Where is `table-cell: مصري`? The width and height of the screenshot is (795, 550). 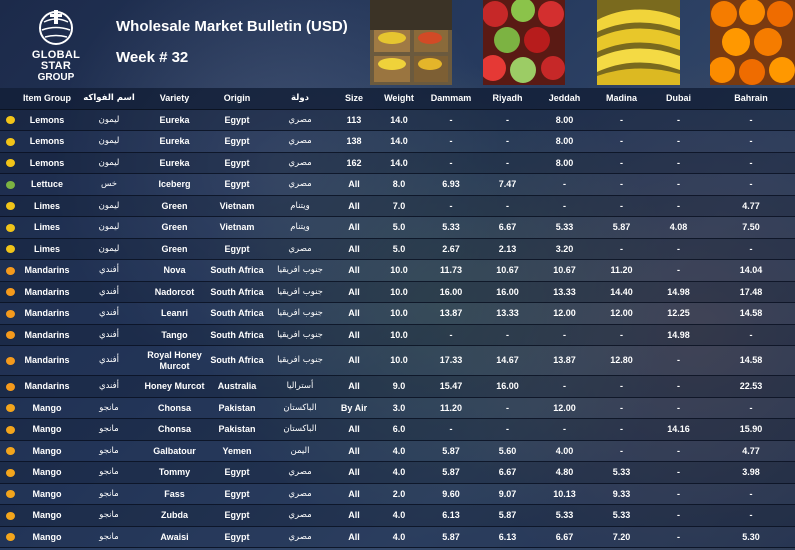 table-cell: مصري is located at coordinates (300, 515).